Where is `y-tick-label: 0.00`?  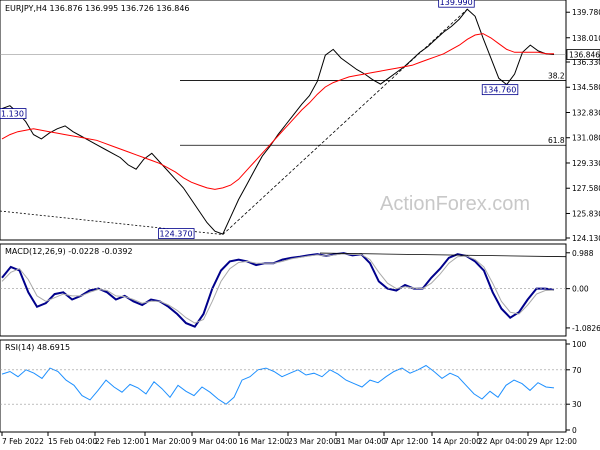 y-tick-label: 0.00 is located at coordinates (580, 289).